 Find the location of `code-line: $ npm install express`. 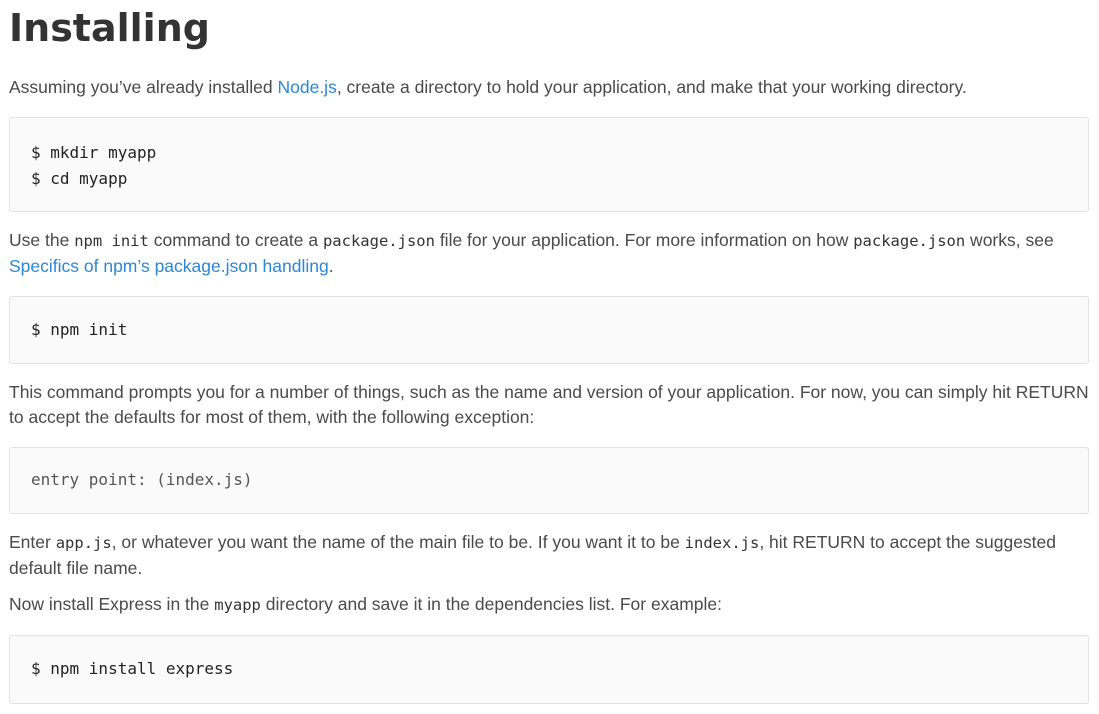

code-line: $ npm install express is located at coordinates (132, 668).